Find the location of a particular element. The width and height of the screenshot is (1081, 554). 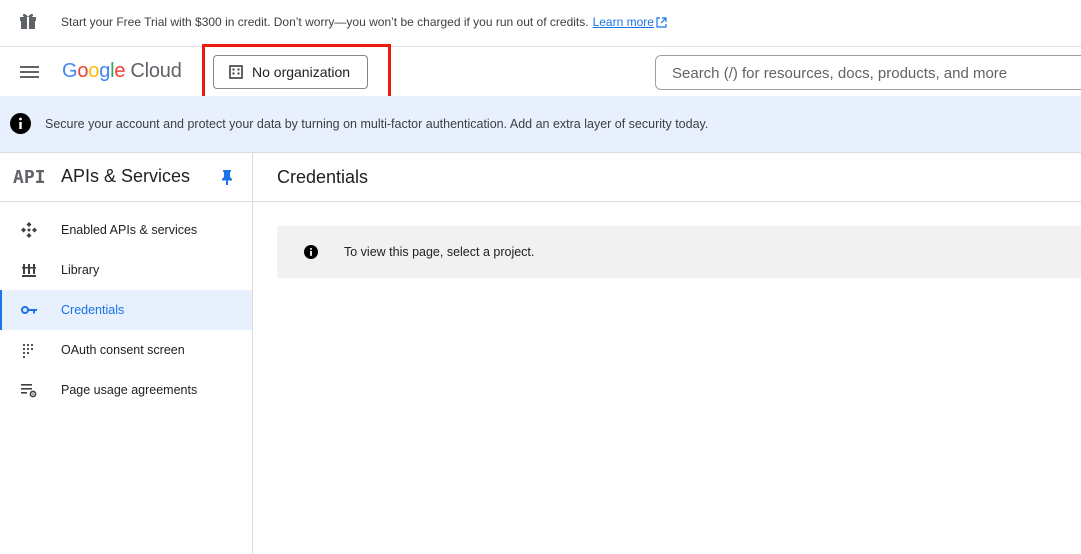

sidebar-item-label: Library is located at coordinates (80, 270).